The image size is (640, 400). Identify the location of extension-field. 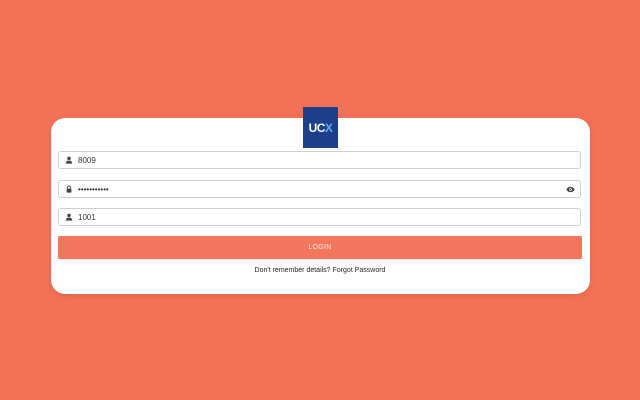
(319, 217).